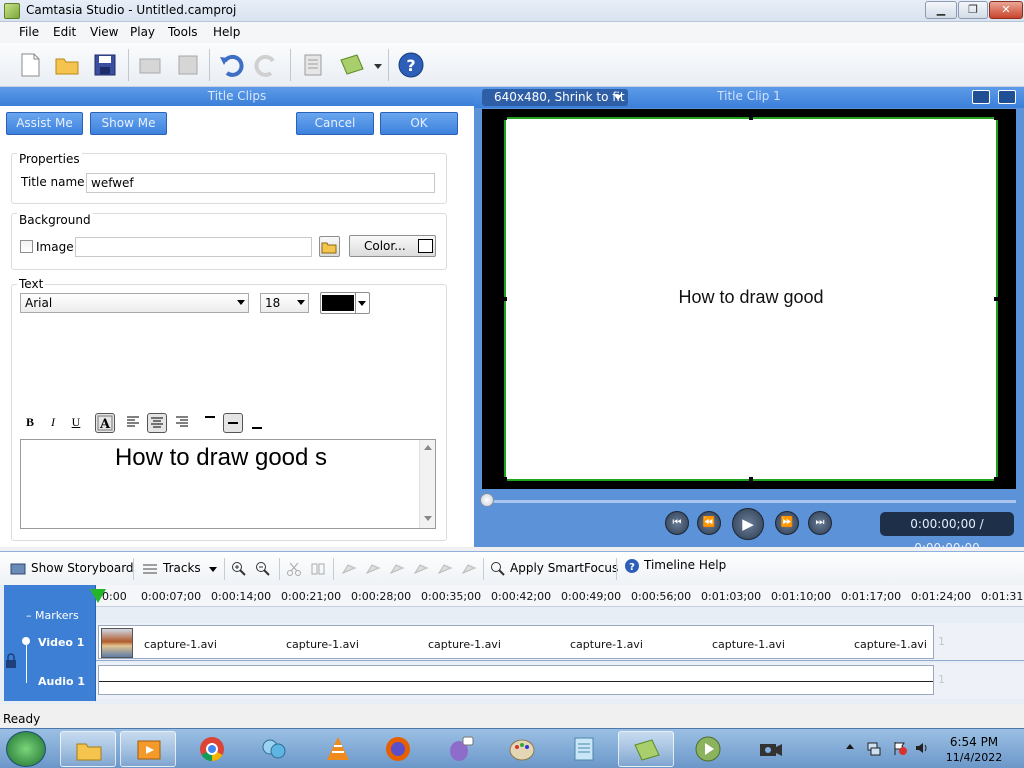 This screenshot has height=768, width=1024. What do you see at coordinates (30, 423) in the screenshot?
I see `bold-button: B` at bounding box center [30, 423].